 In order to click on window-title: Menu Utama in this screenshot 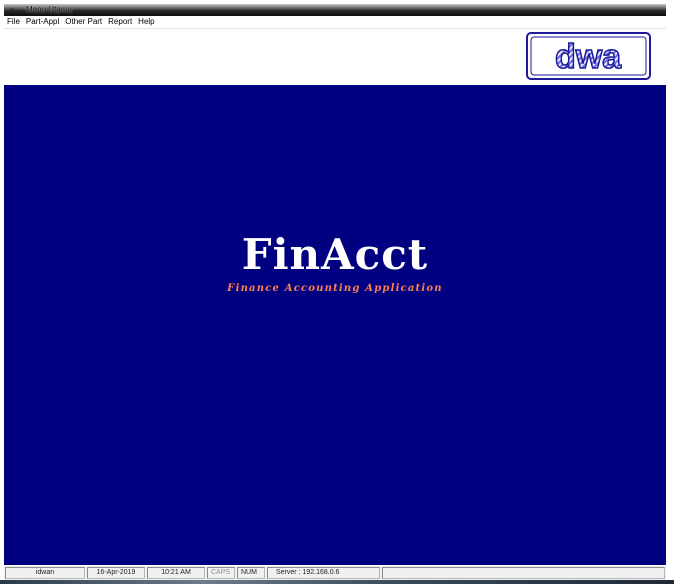, I will do `click(49, 9)`.